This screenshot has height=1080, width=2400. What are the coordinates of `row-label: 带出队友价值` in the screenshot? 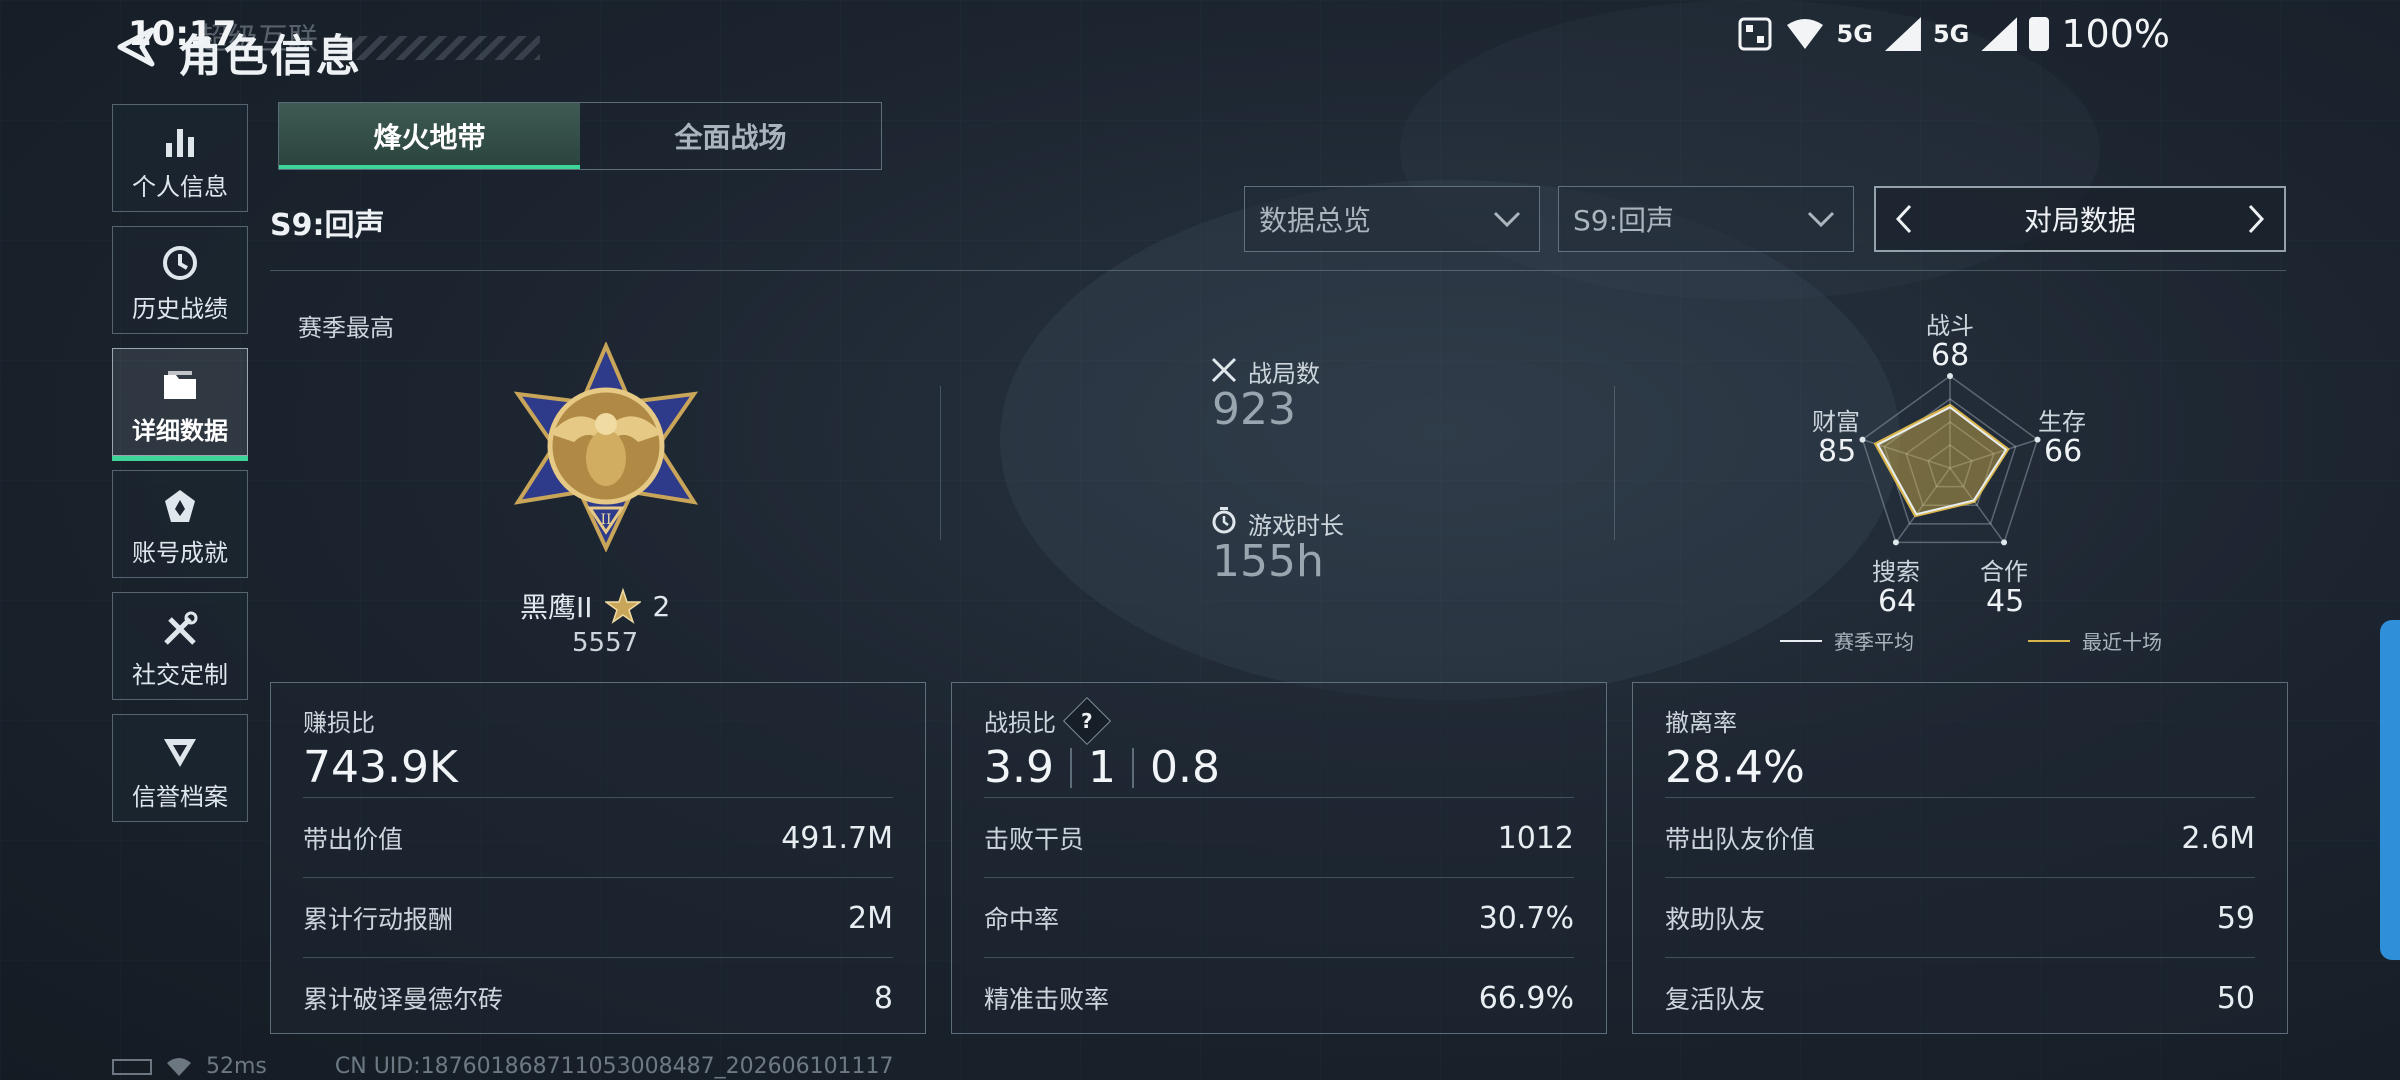 It's located at (1740, 839).